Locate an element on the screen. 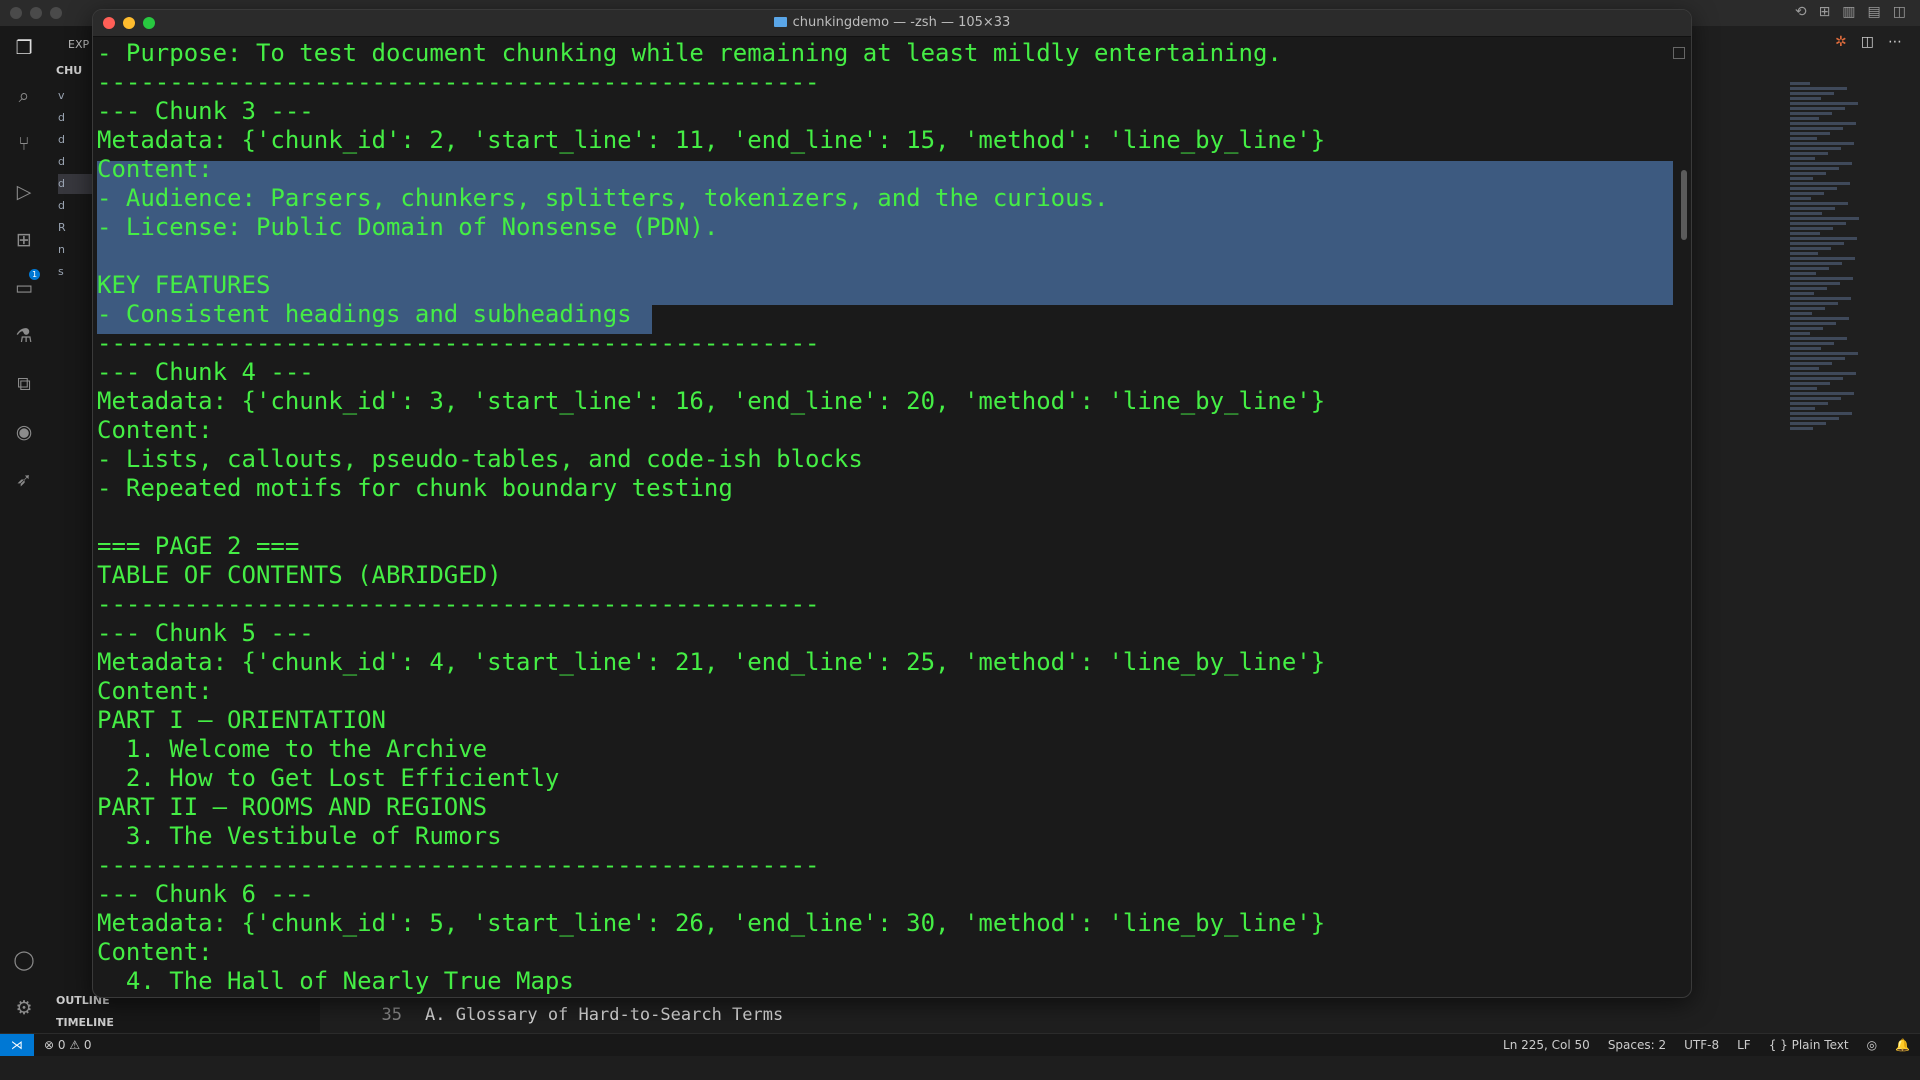 The image size is (1920, 1080). toggle-panel-icon: ▤ is located at coordinates (1874, 12).